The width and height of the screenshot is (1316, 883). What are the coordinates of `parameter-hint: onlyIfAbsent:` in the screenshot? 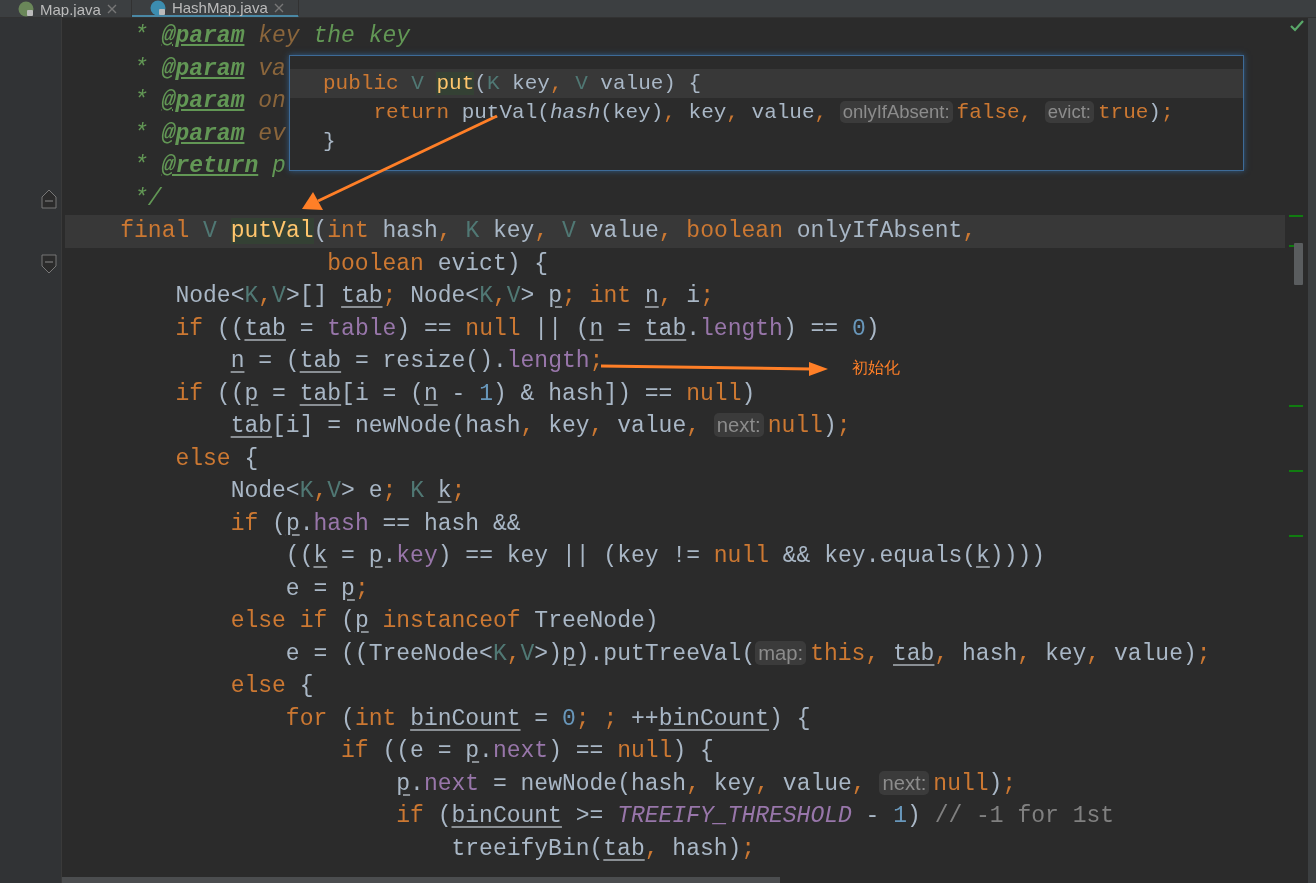 It's located at (896, 112).